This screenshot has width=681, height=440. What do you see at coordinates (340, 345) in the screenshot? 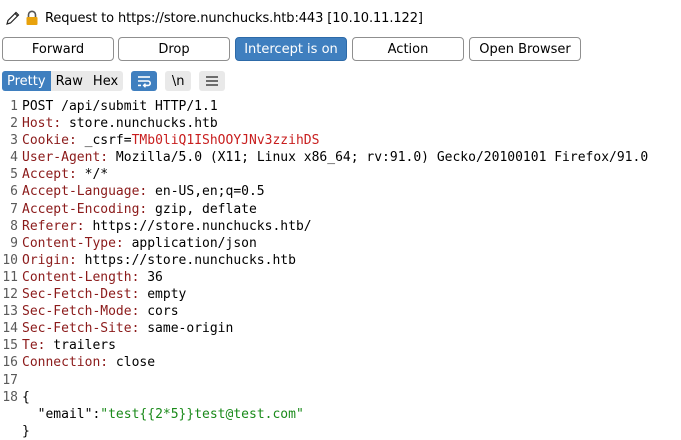
I see `code-line: 15 Te: trailers` at bounding box center [340, 345].